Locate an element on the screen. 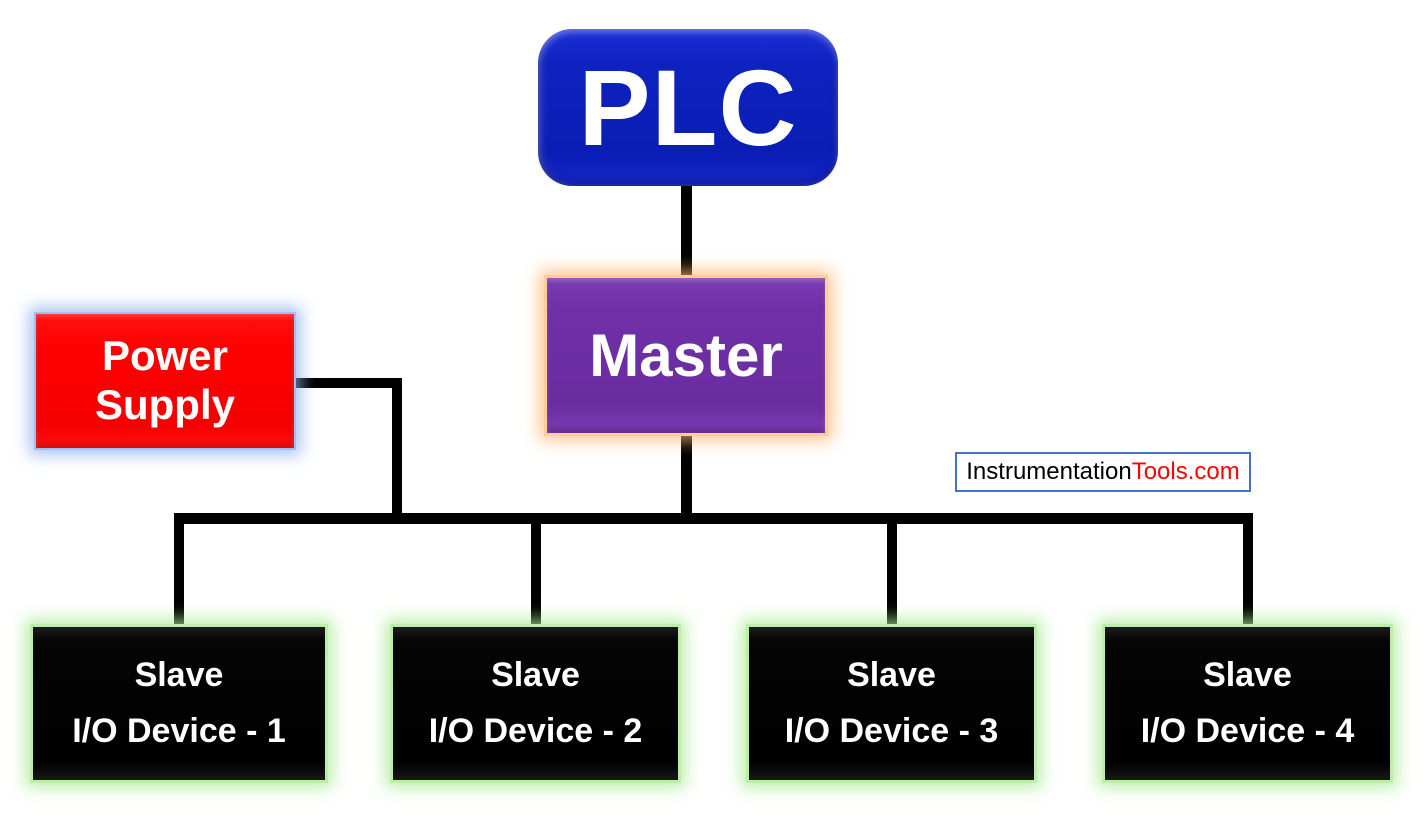 The width and height of the screenshot is (1426, 819). watermark: Instrumentation Tools.com is located at coordinates (1103, 472).